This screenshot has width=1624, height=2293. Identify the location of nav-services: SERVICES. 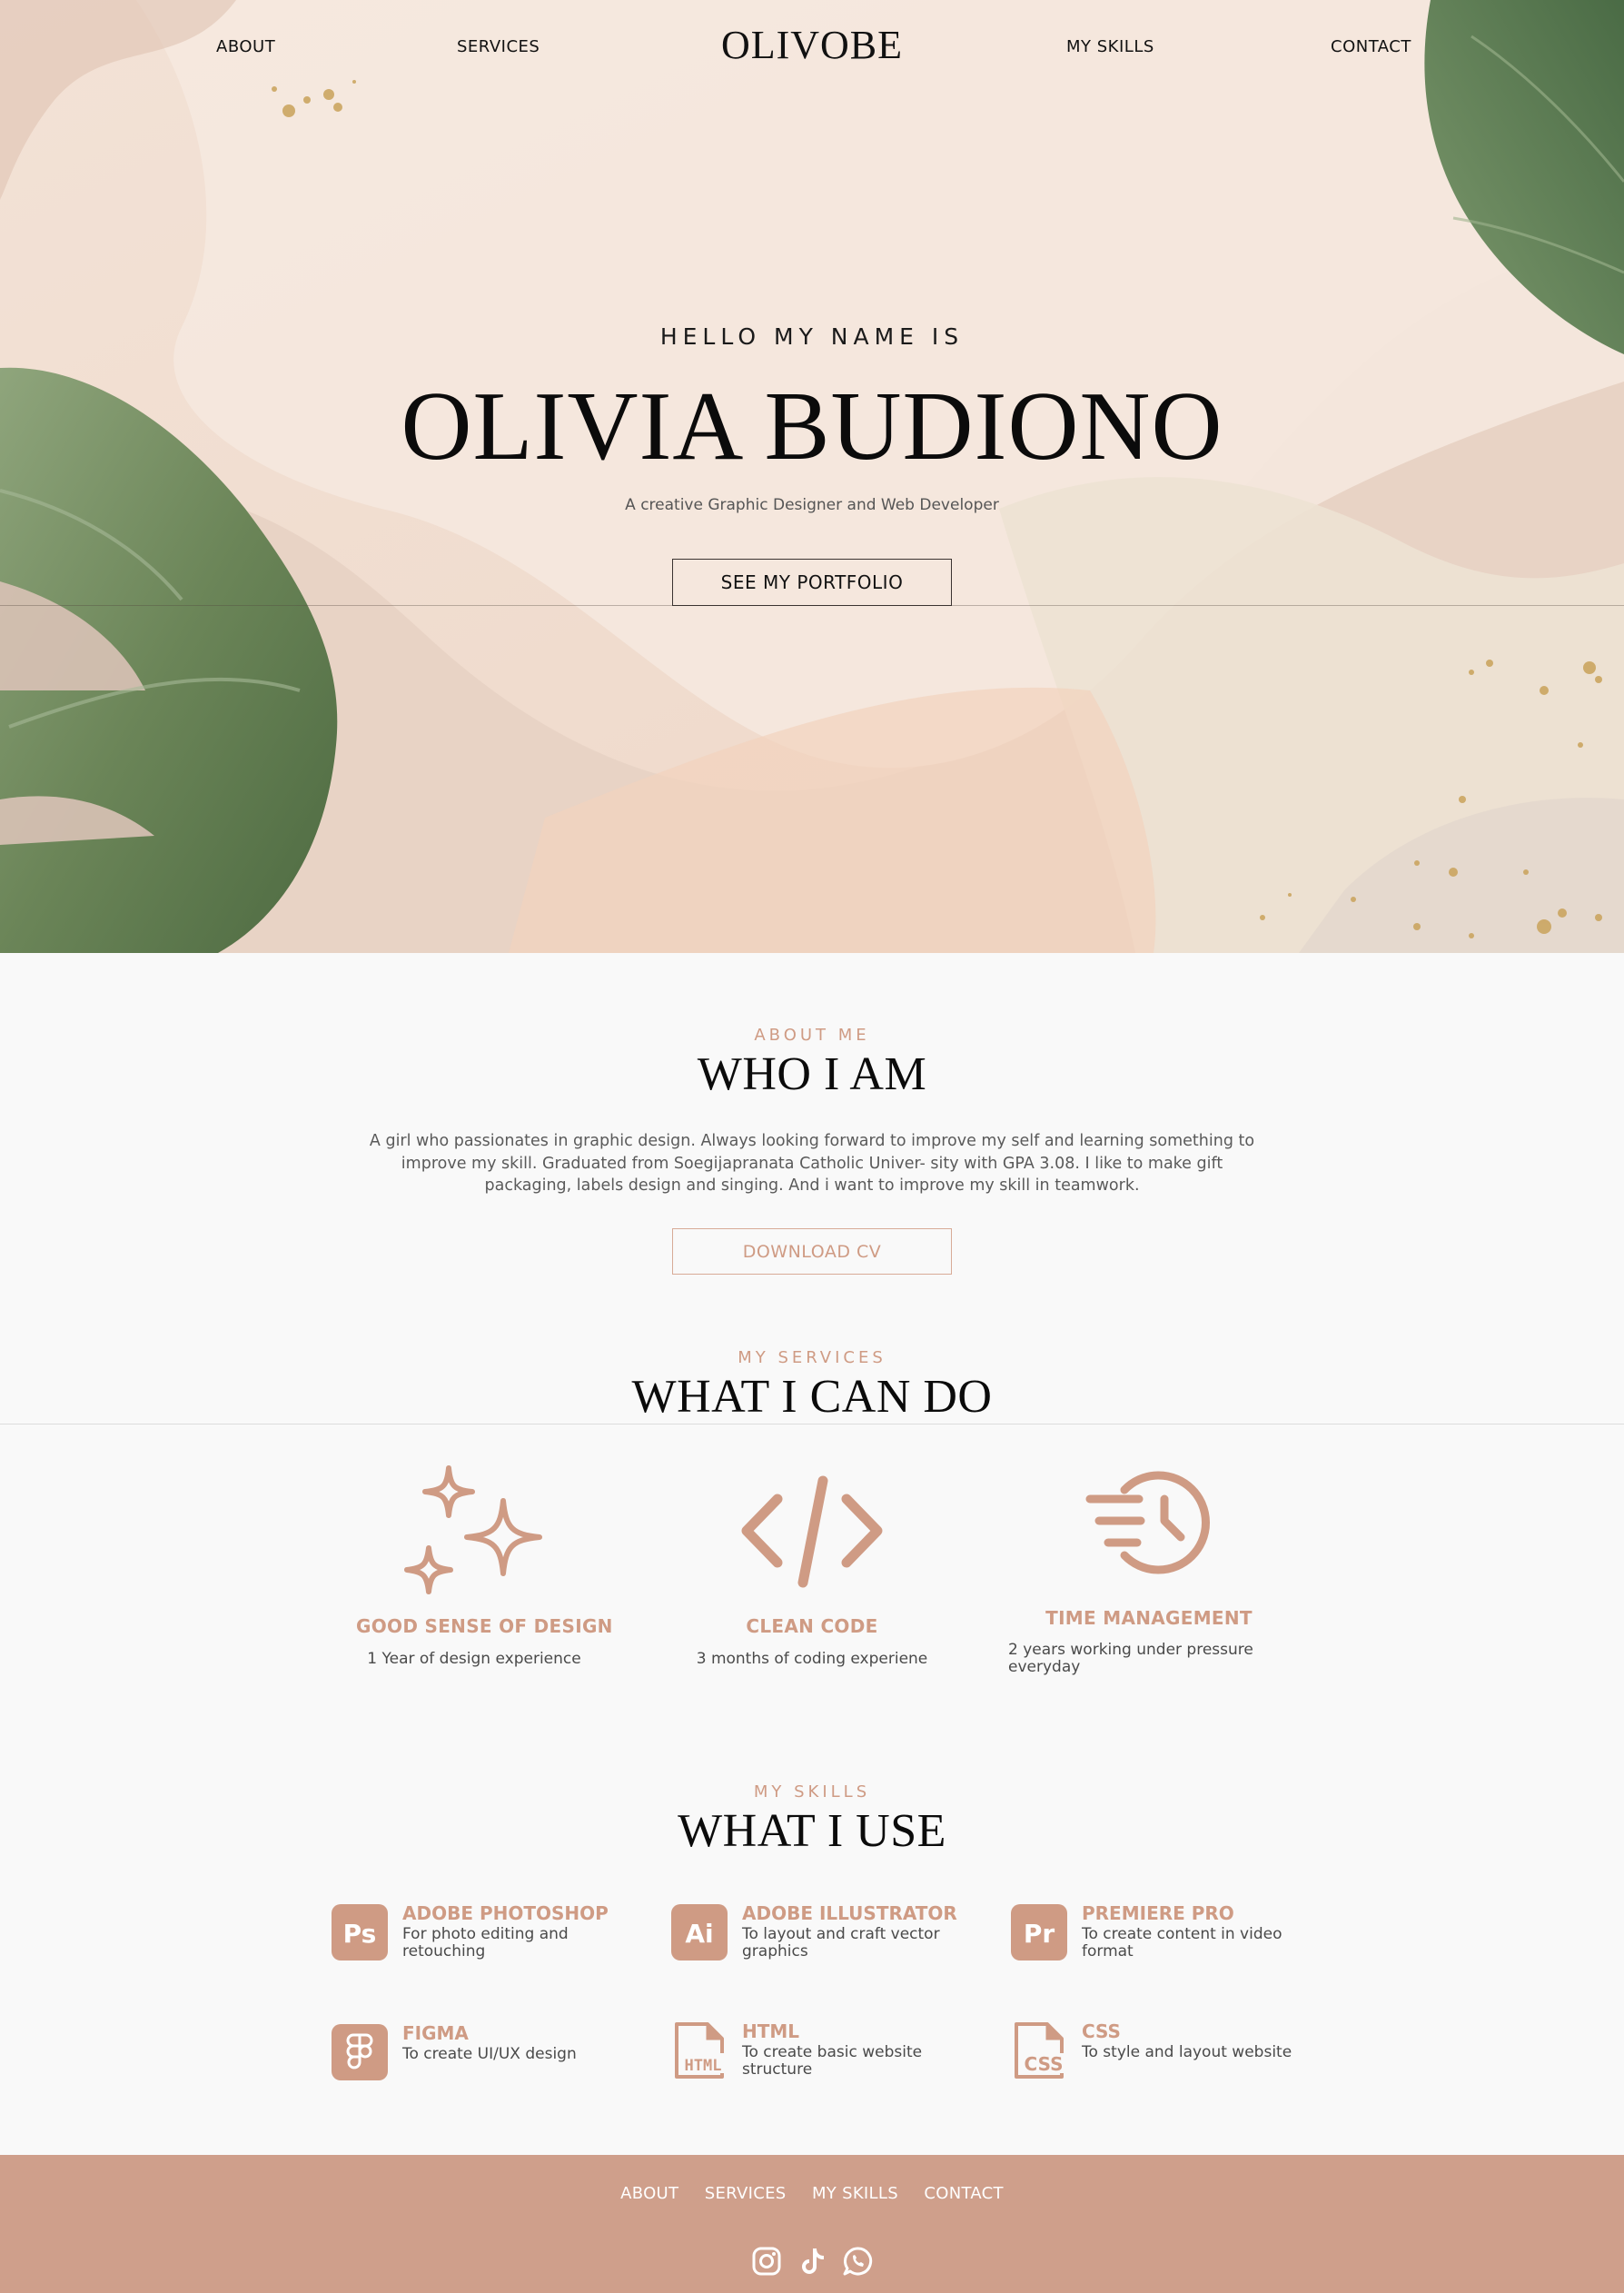
(498, 46).